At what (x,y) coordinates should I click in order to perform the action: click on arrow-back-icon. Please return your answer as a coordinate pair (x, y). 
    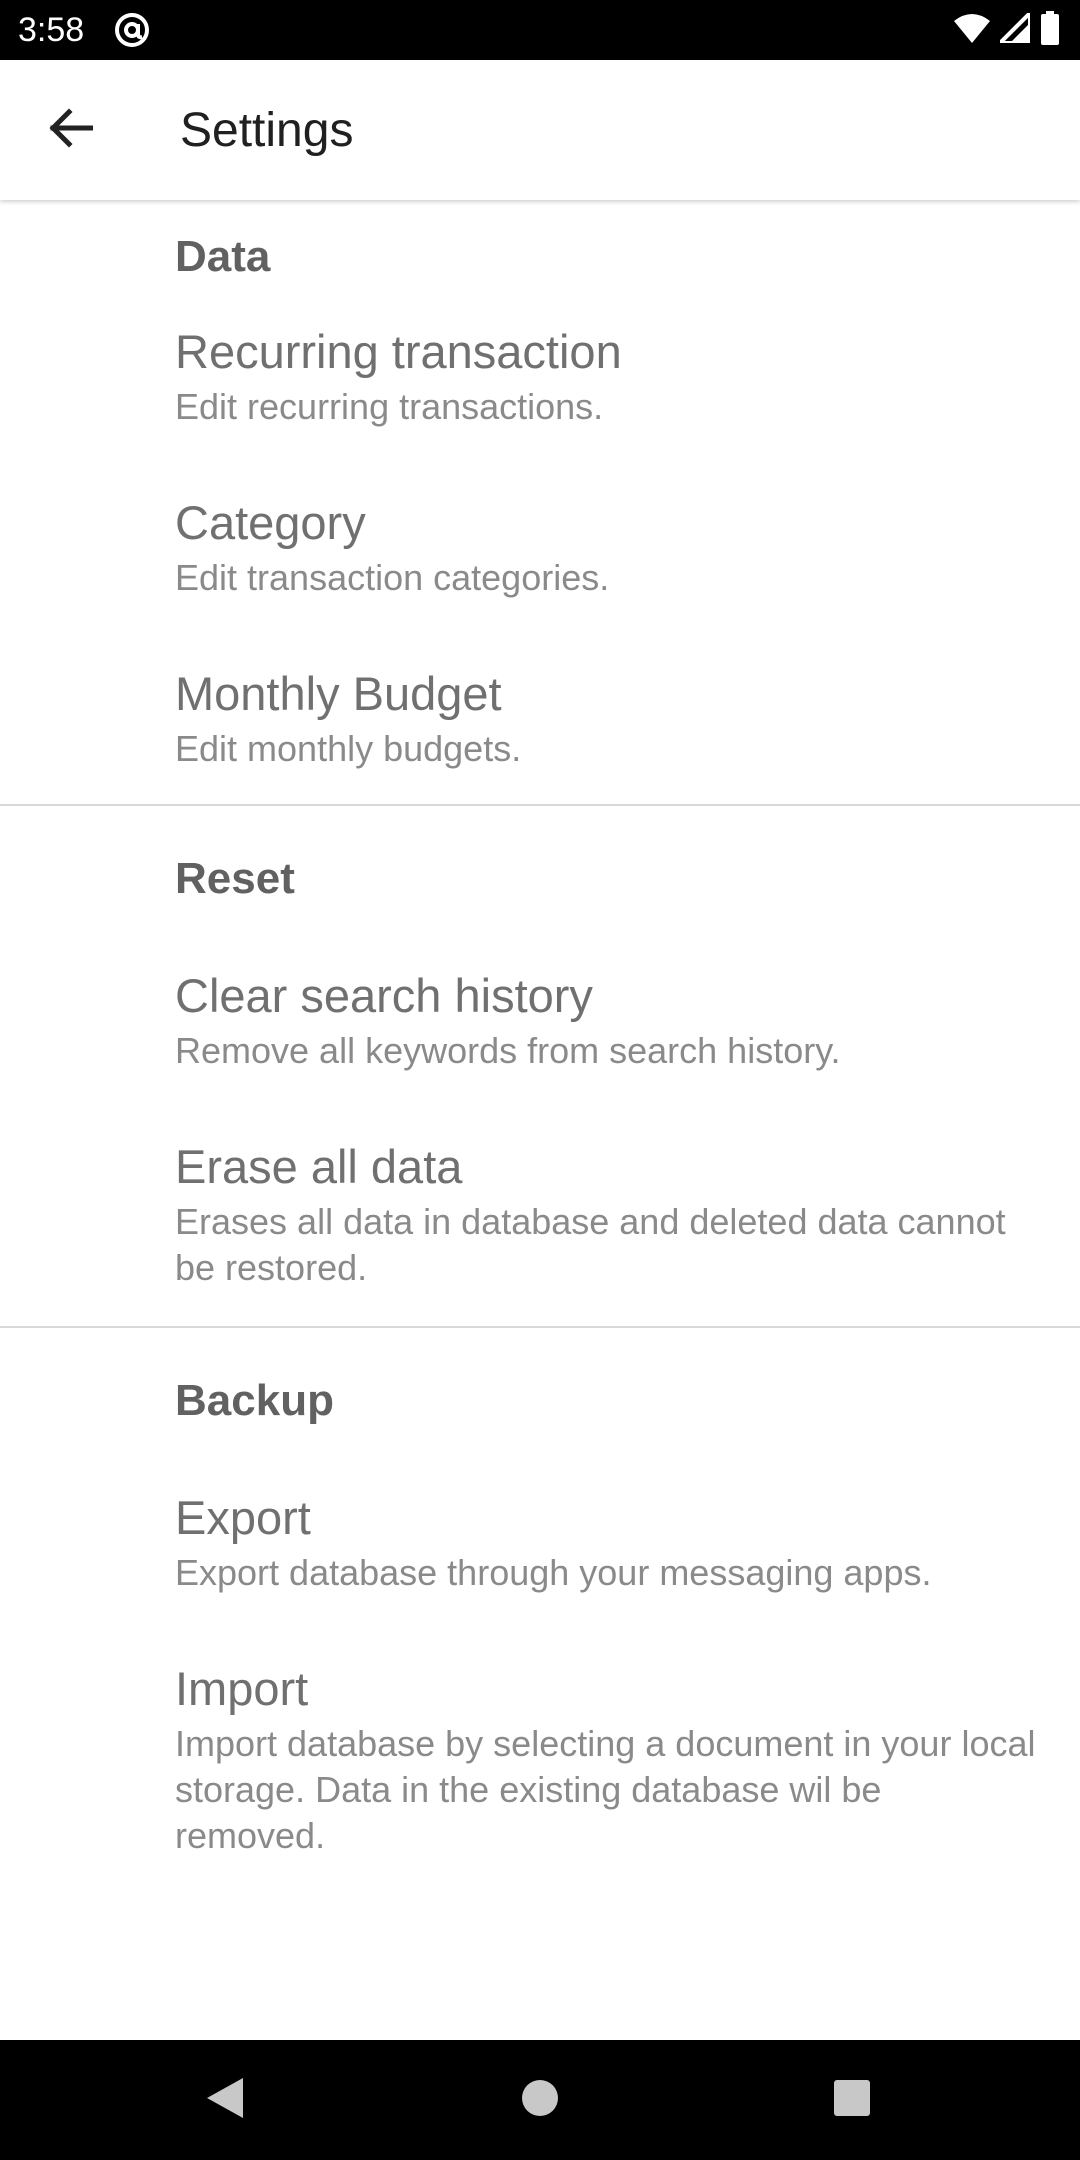
    Looking at the image, I should click on (70, 130).